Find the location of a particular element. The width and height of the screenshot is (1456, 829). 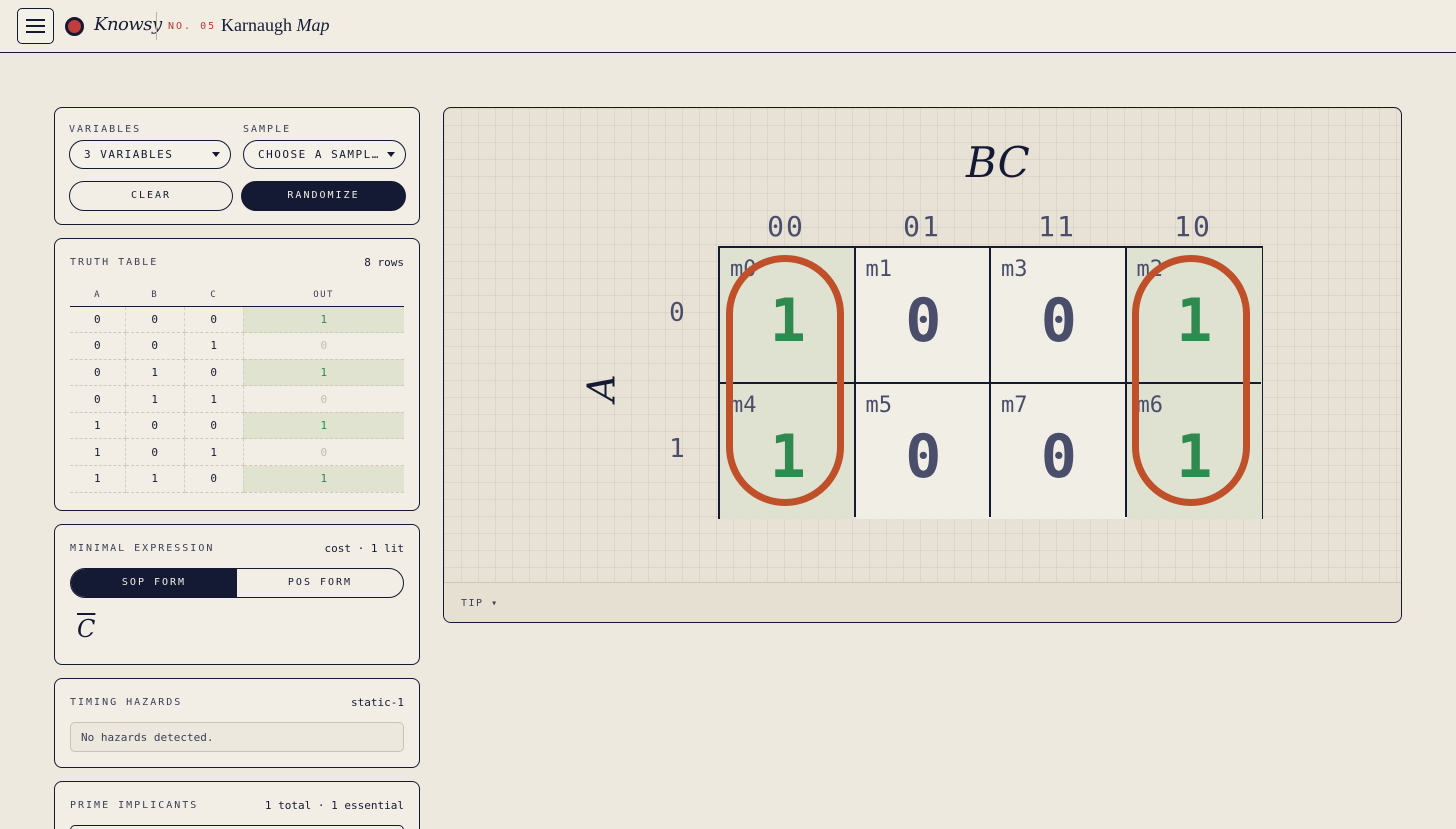

header-divider is located at coordinates (156, 26).